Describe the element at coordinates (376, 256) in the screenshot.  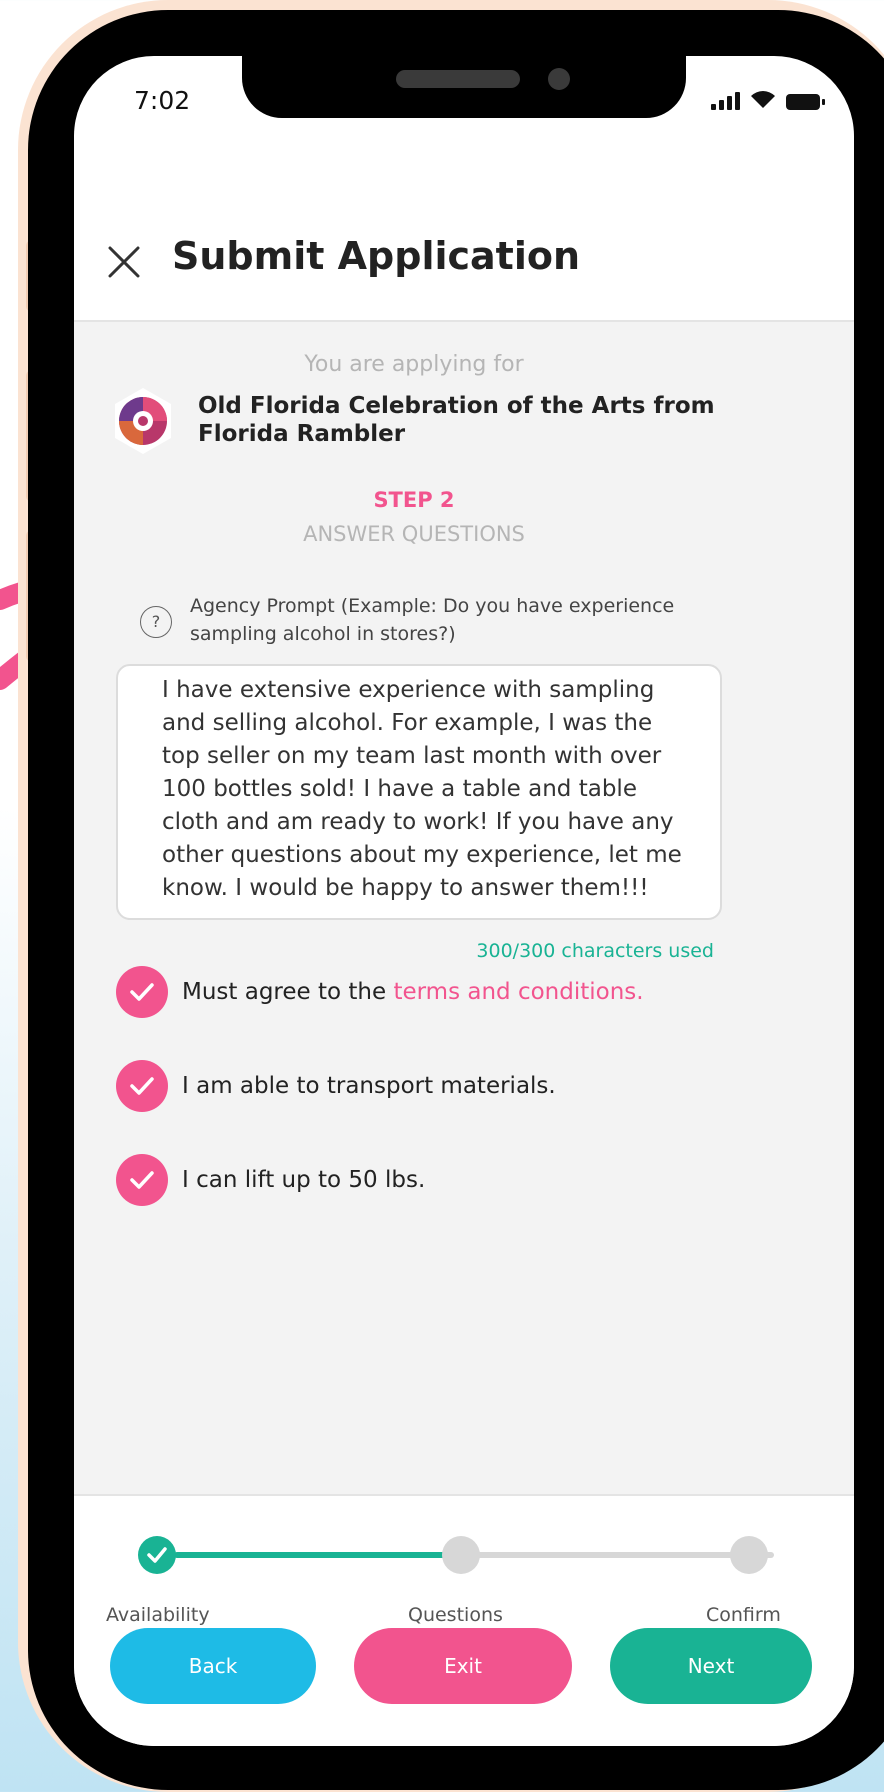
I see `page-title: Submit Application` at that location.